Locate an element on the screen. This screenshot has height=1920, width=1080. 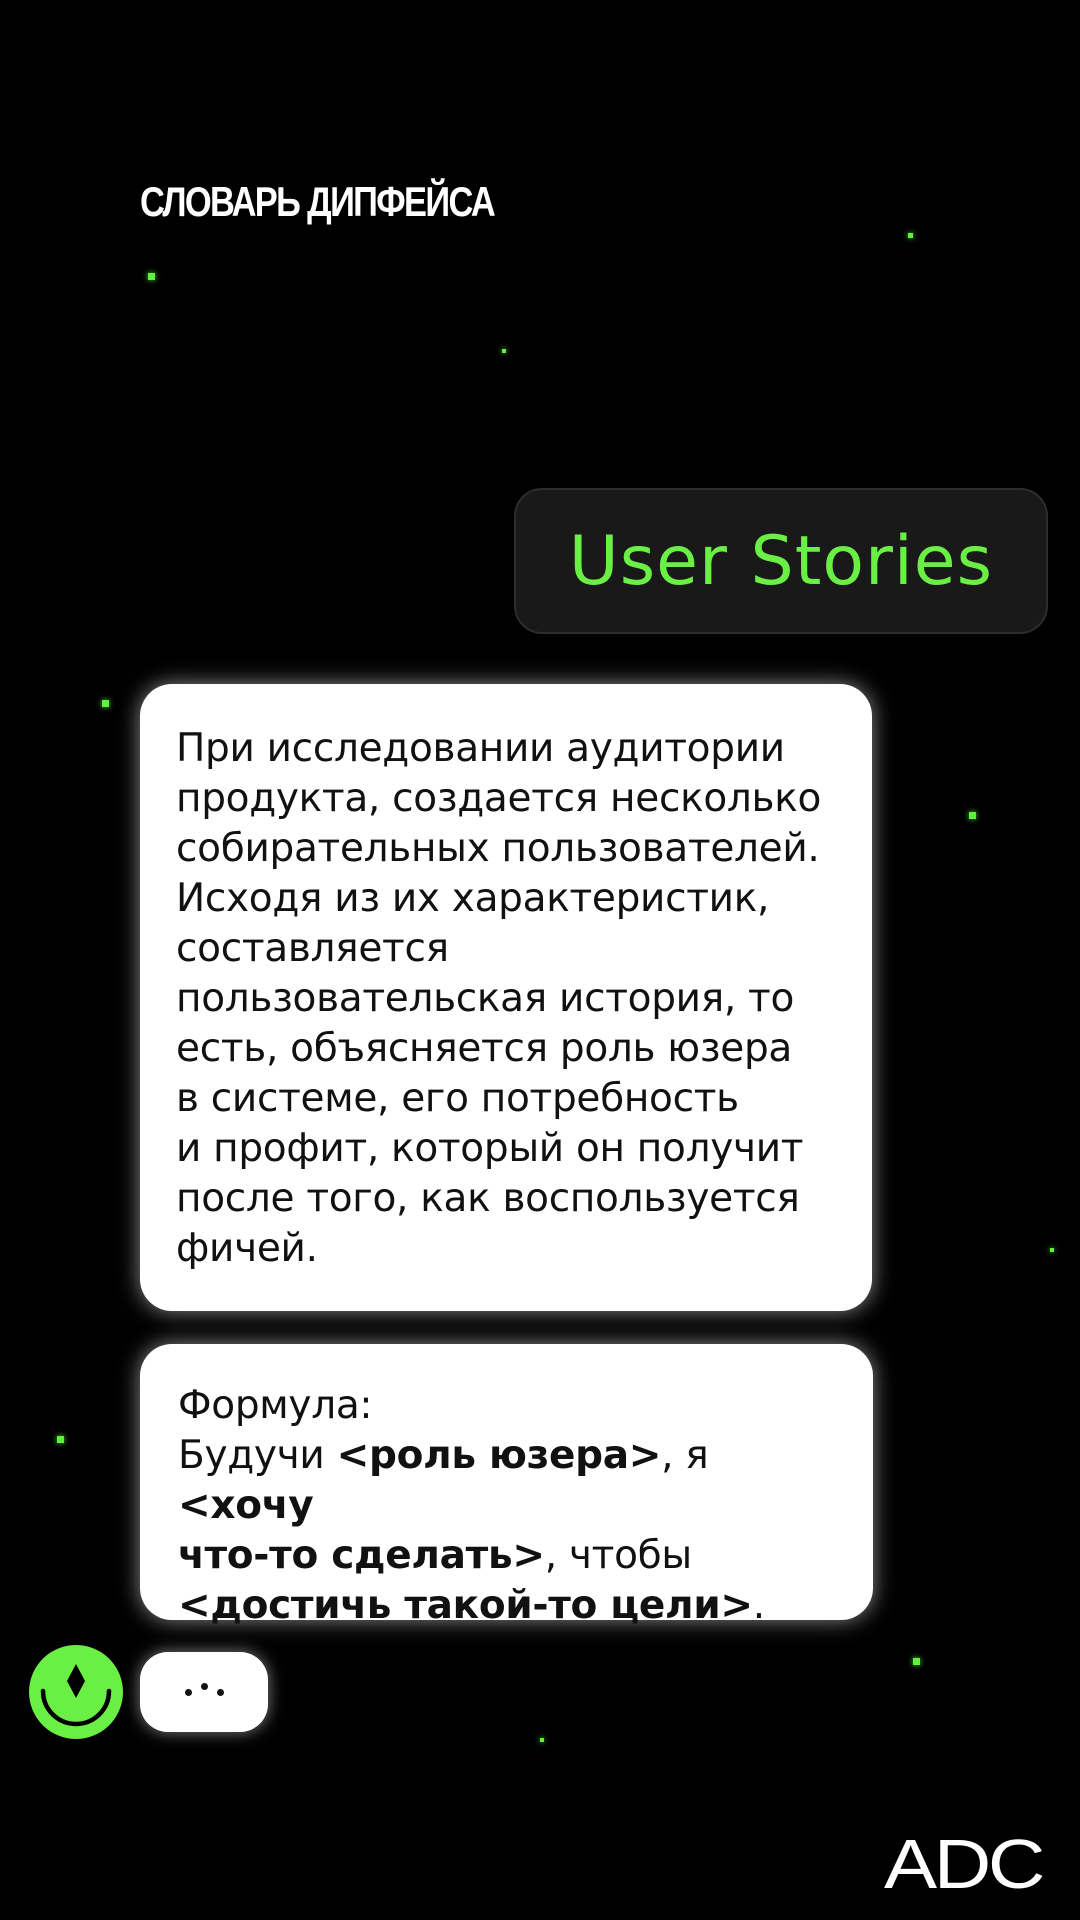
brand-logo: ADC is located at coordinates (965, 1864).